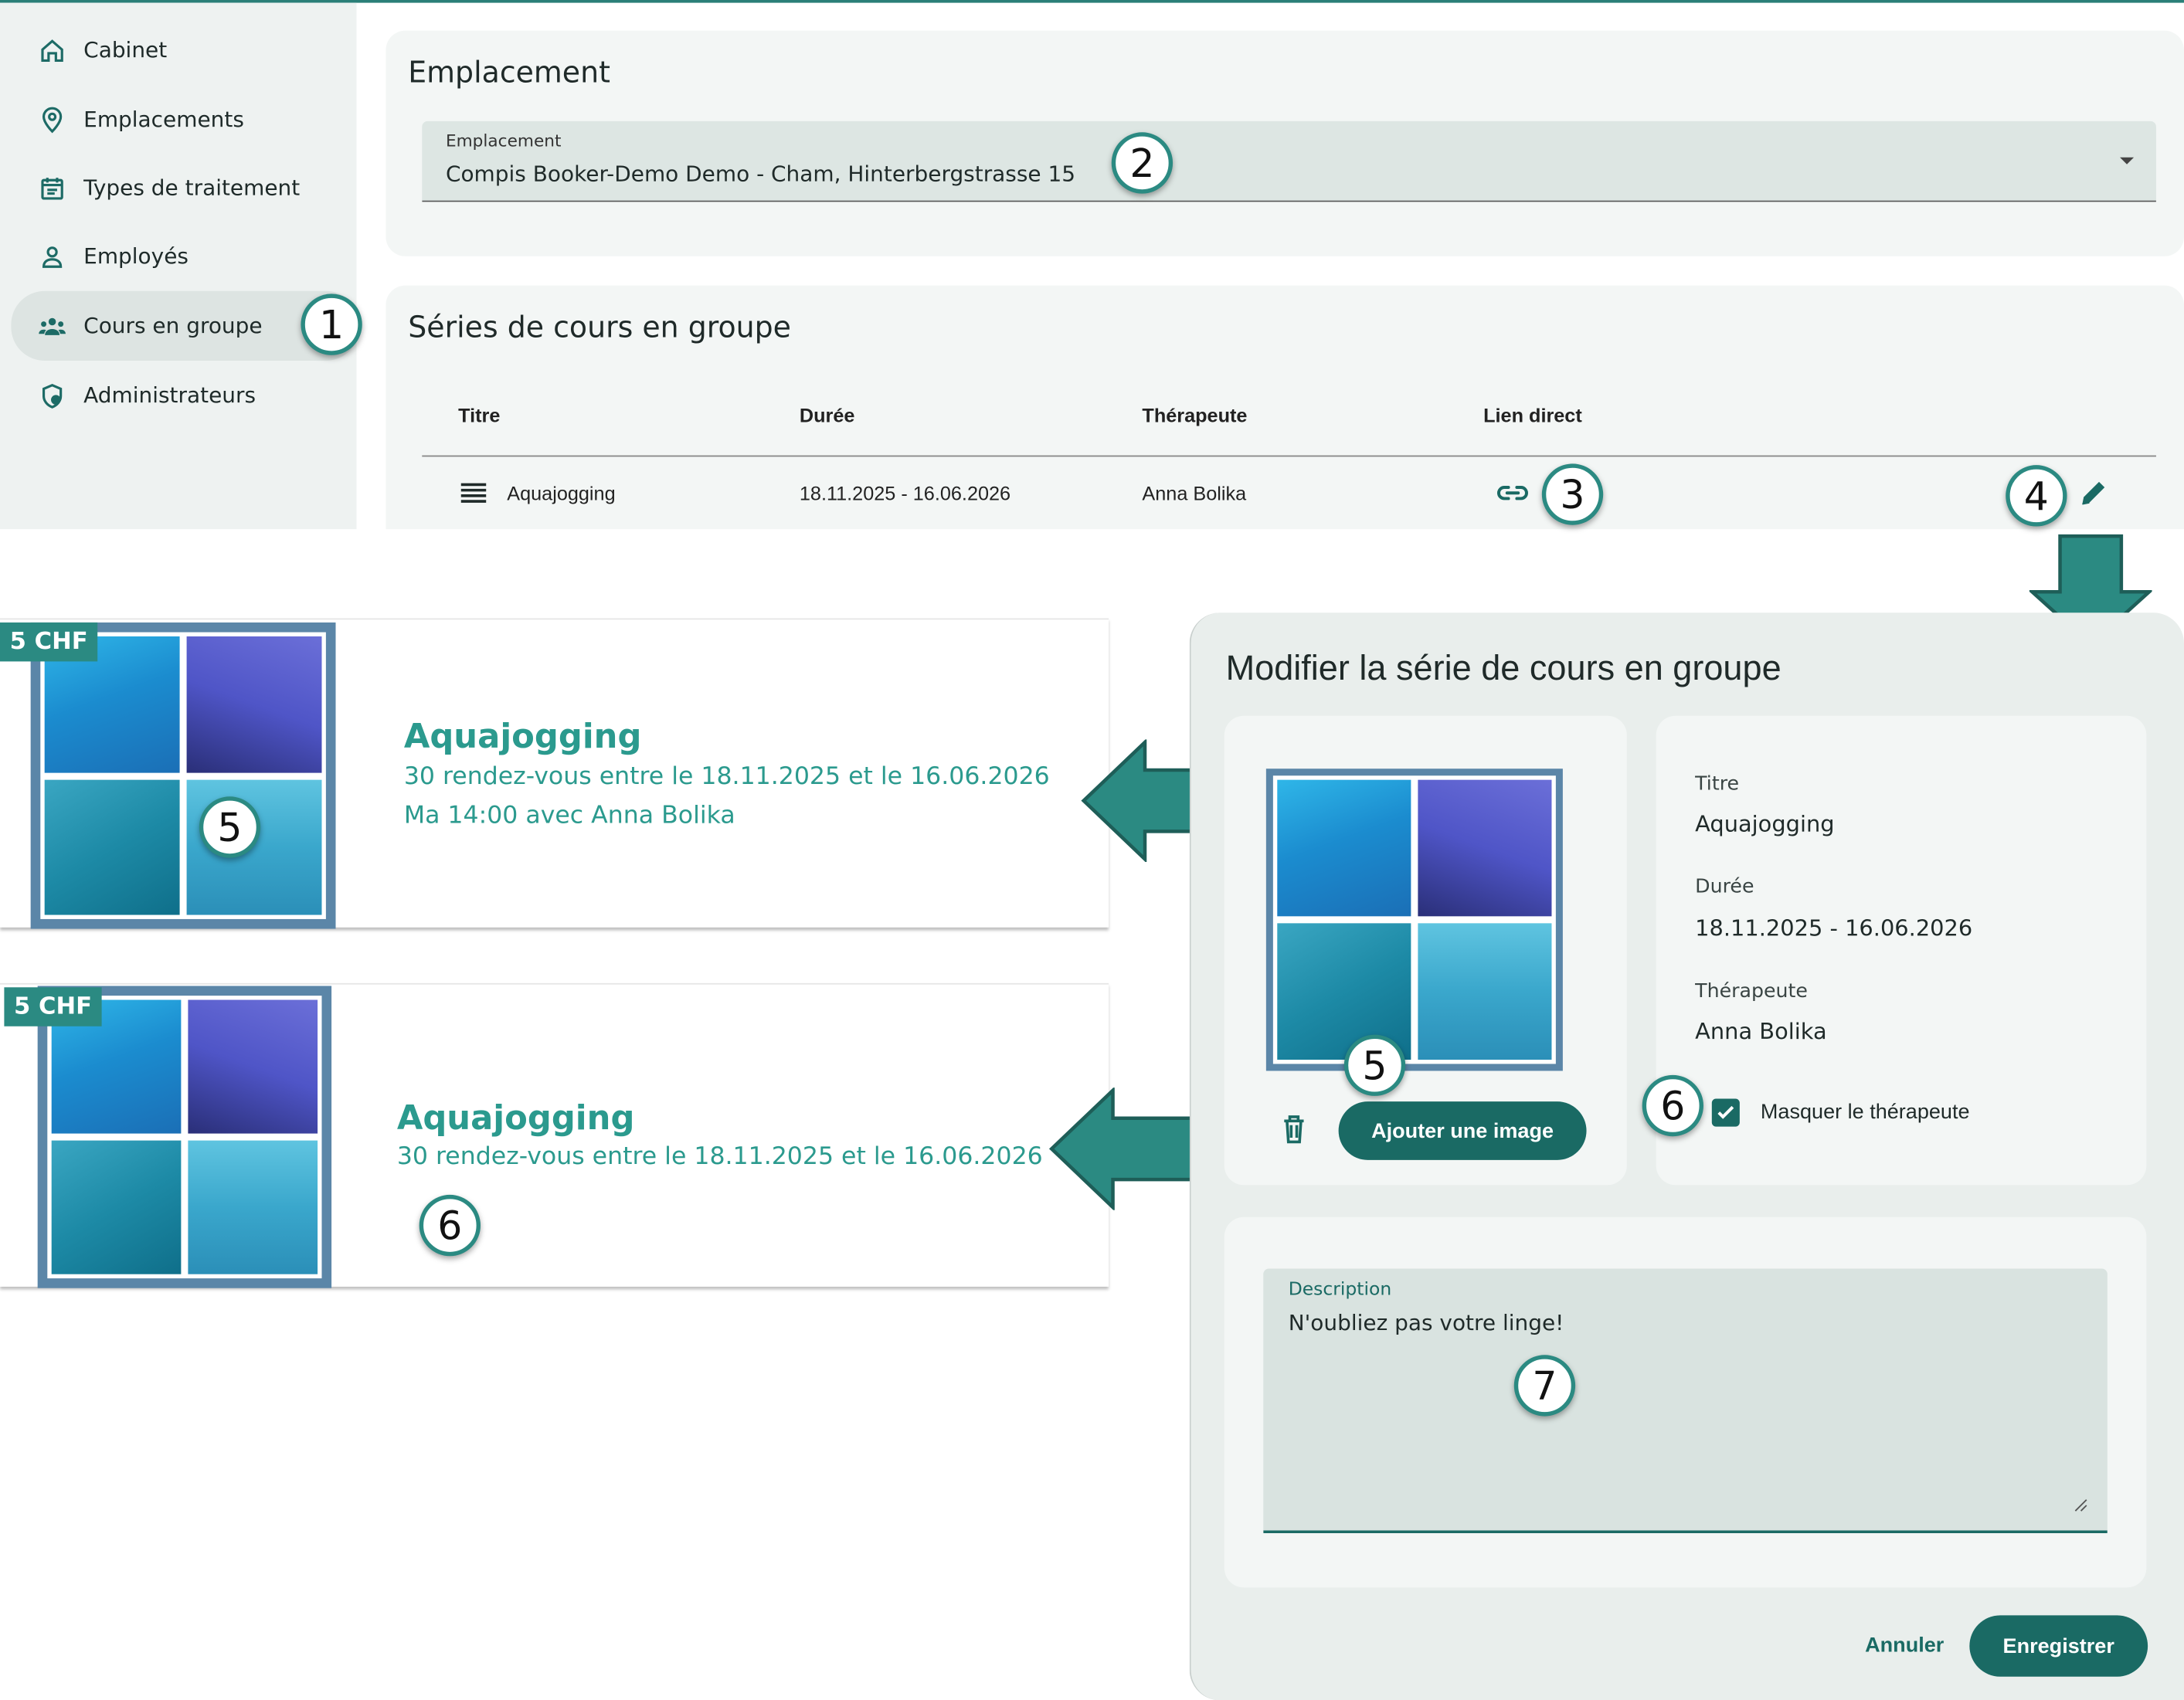 This screenshot has height=1700, width=2184. Describe the element at coordinates (479, 414) in the screenshot. I see `column-header-titre: Titre` at that location.